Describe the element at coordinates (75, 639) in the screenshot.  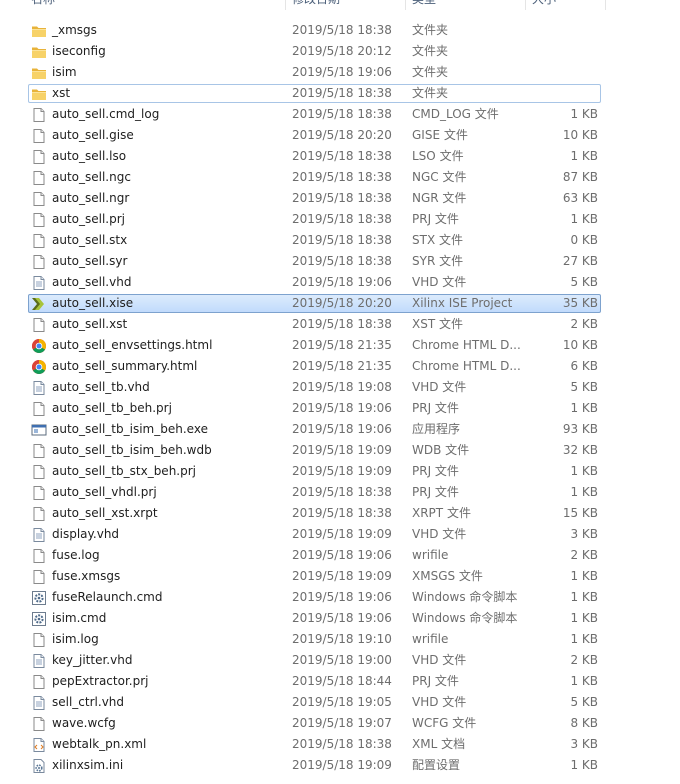
I see `file-name: isim.log` at that location.